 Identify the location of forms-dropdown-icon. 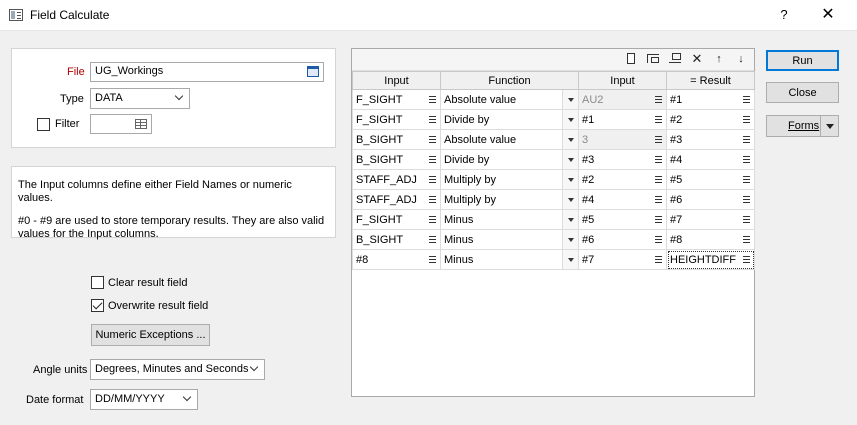
(830, 126).